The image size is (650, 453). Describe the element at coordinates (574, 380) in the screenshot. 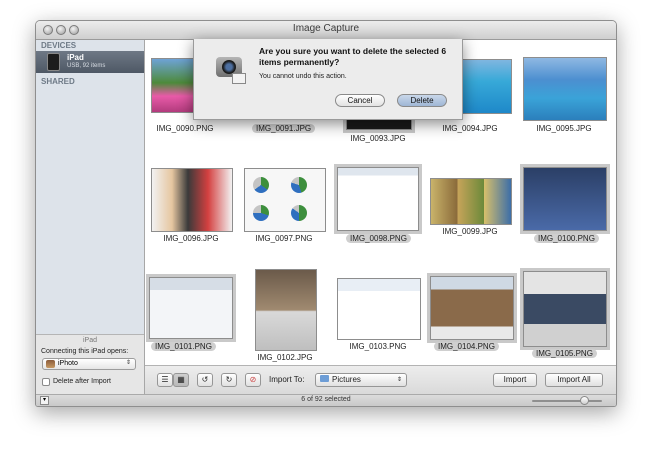

I see `import-all-button: Import All` at that location.